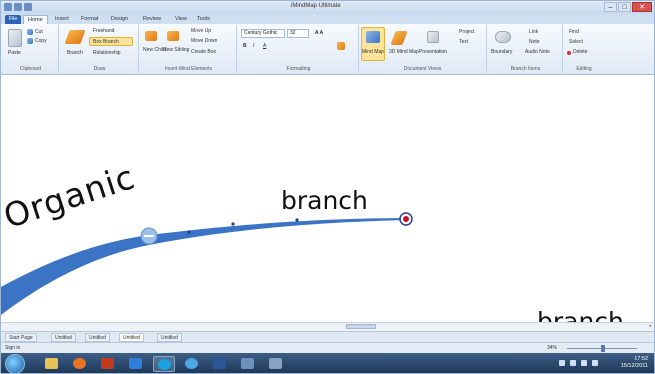 The image size is (655, 374). I want to click on horizontal-scrollbar: ▸, so click(327, 326).